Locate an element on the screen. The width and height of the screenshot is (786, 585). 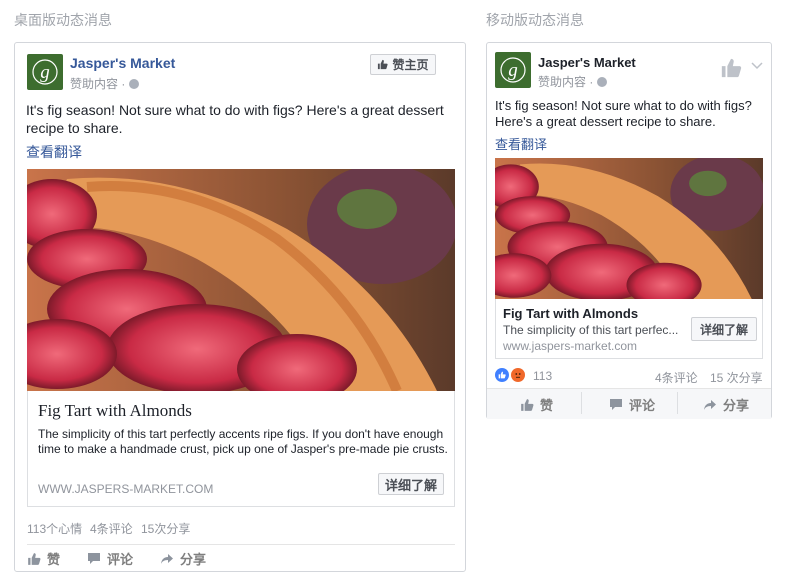
like-page-icon is located at coordinates (731, 70).